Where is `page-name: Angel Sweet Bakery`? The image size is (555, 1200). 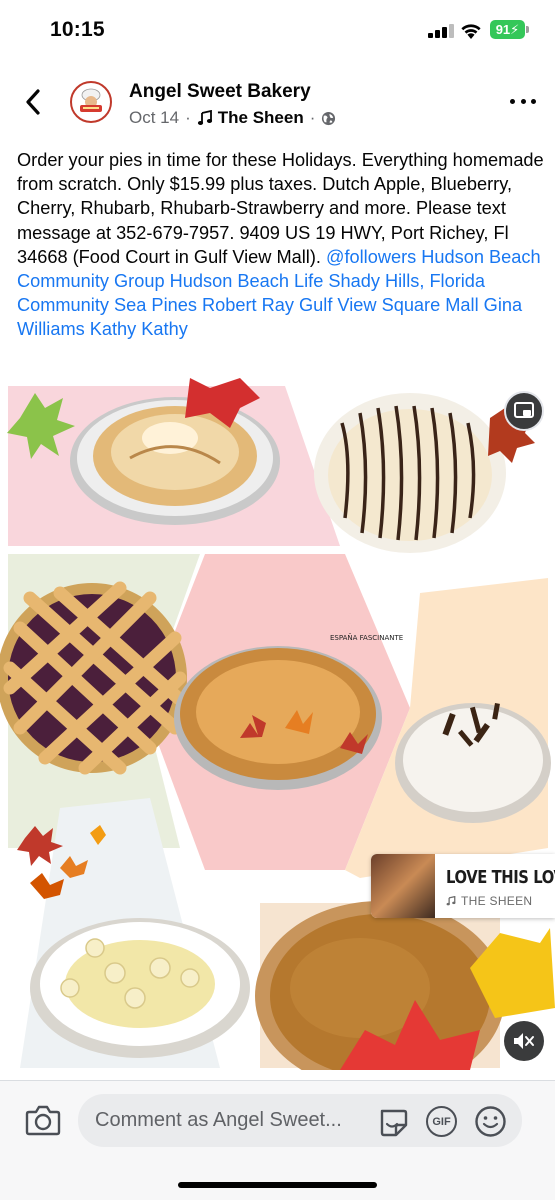 page-name: Angel Sweet Bakery is located at coordinates (220, 92).